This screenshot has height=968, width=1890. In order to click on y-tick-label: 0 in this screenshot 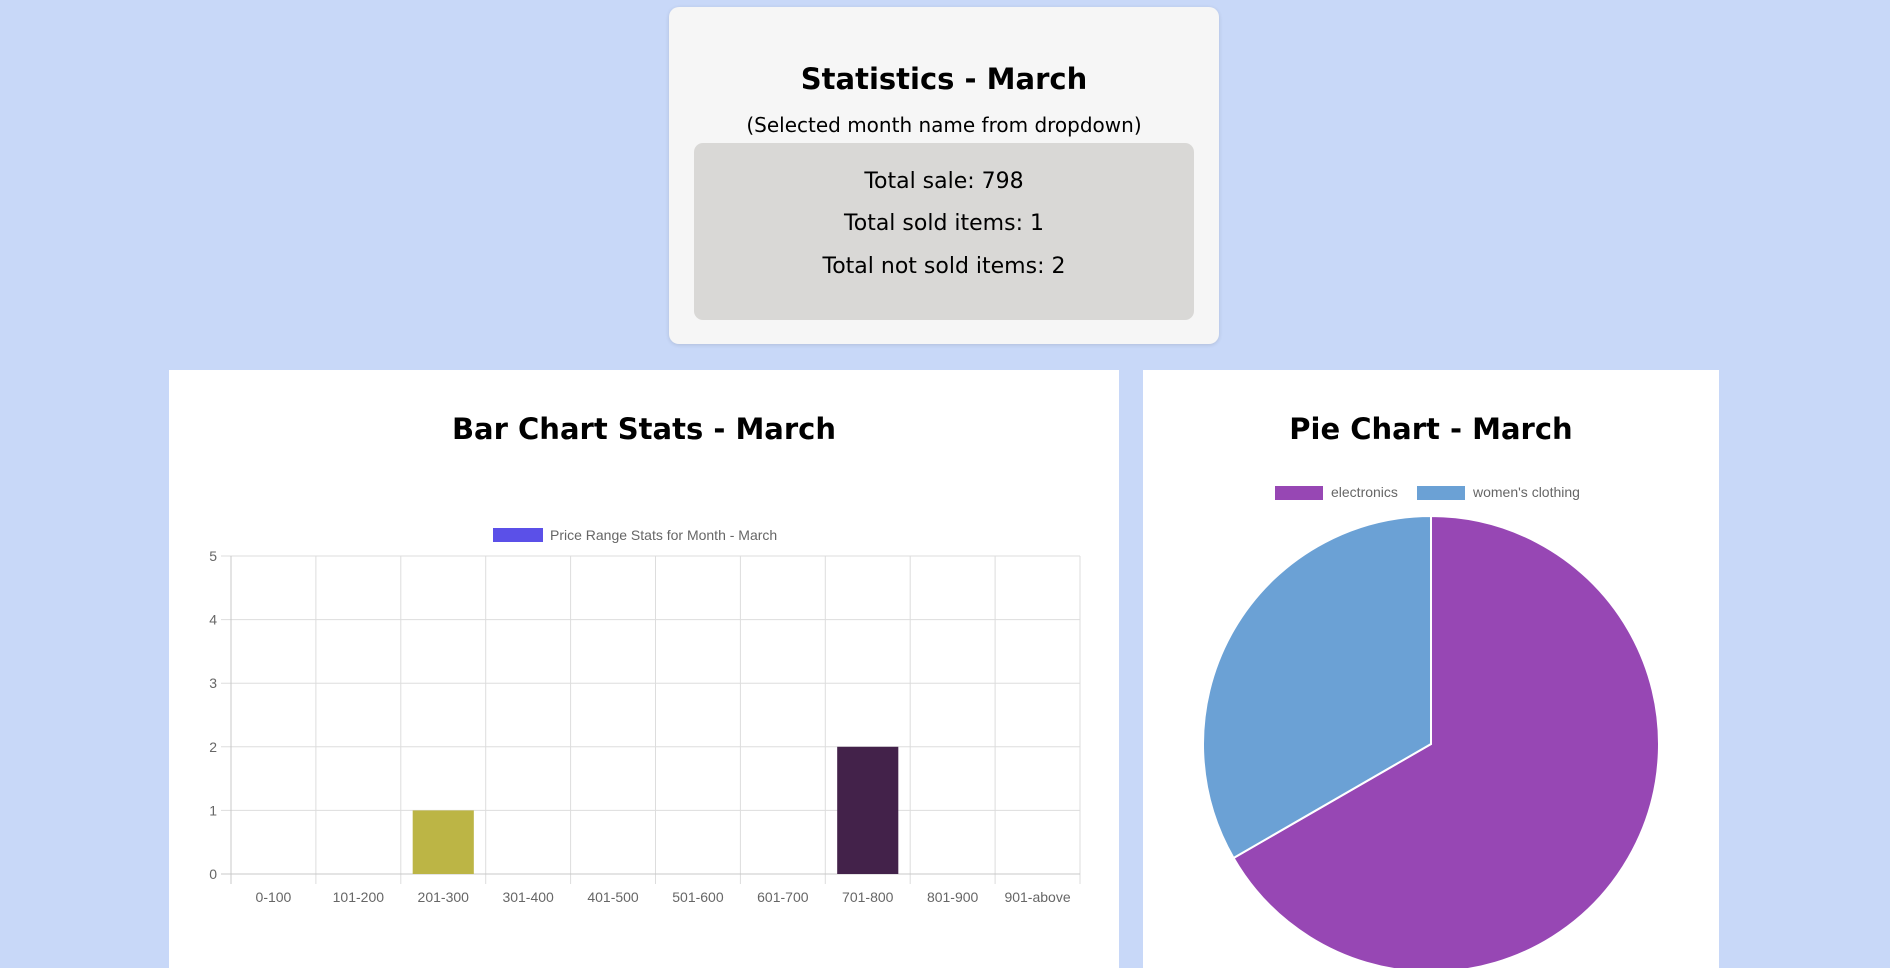, I will do `click(213, 874)`.